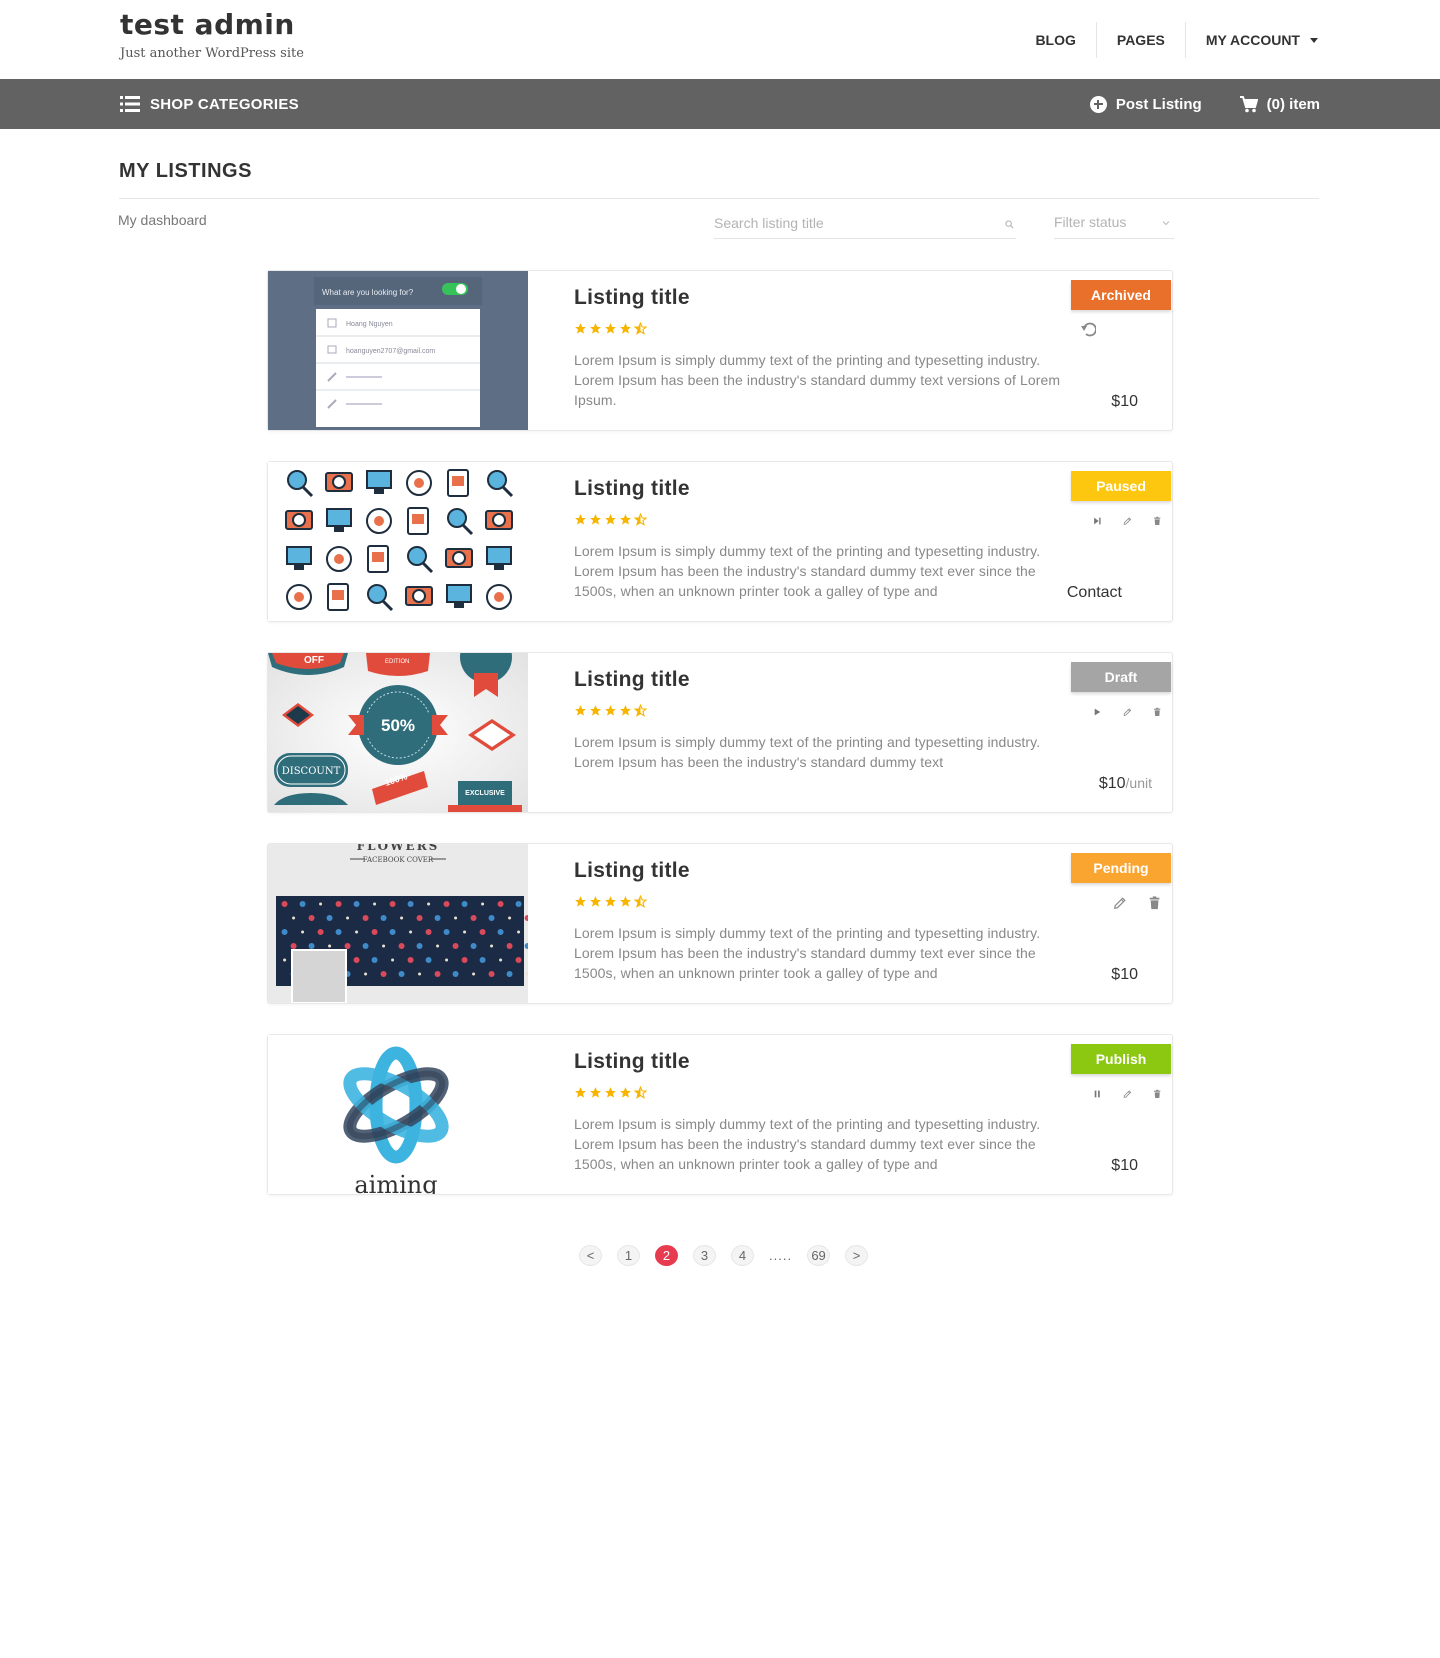 The height and width of the screenshot is (1658, 1440). I want to click on pagination-page: 4, so click(742, 1255).